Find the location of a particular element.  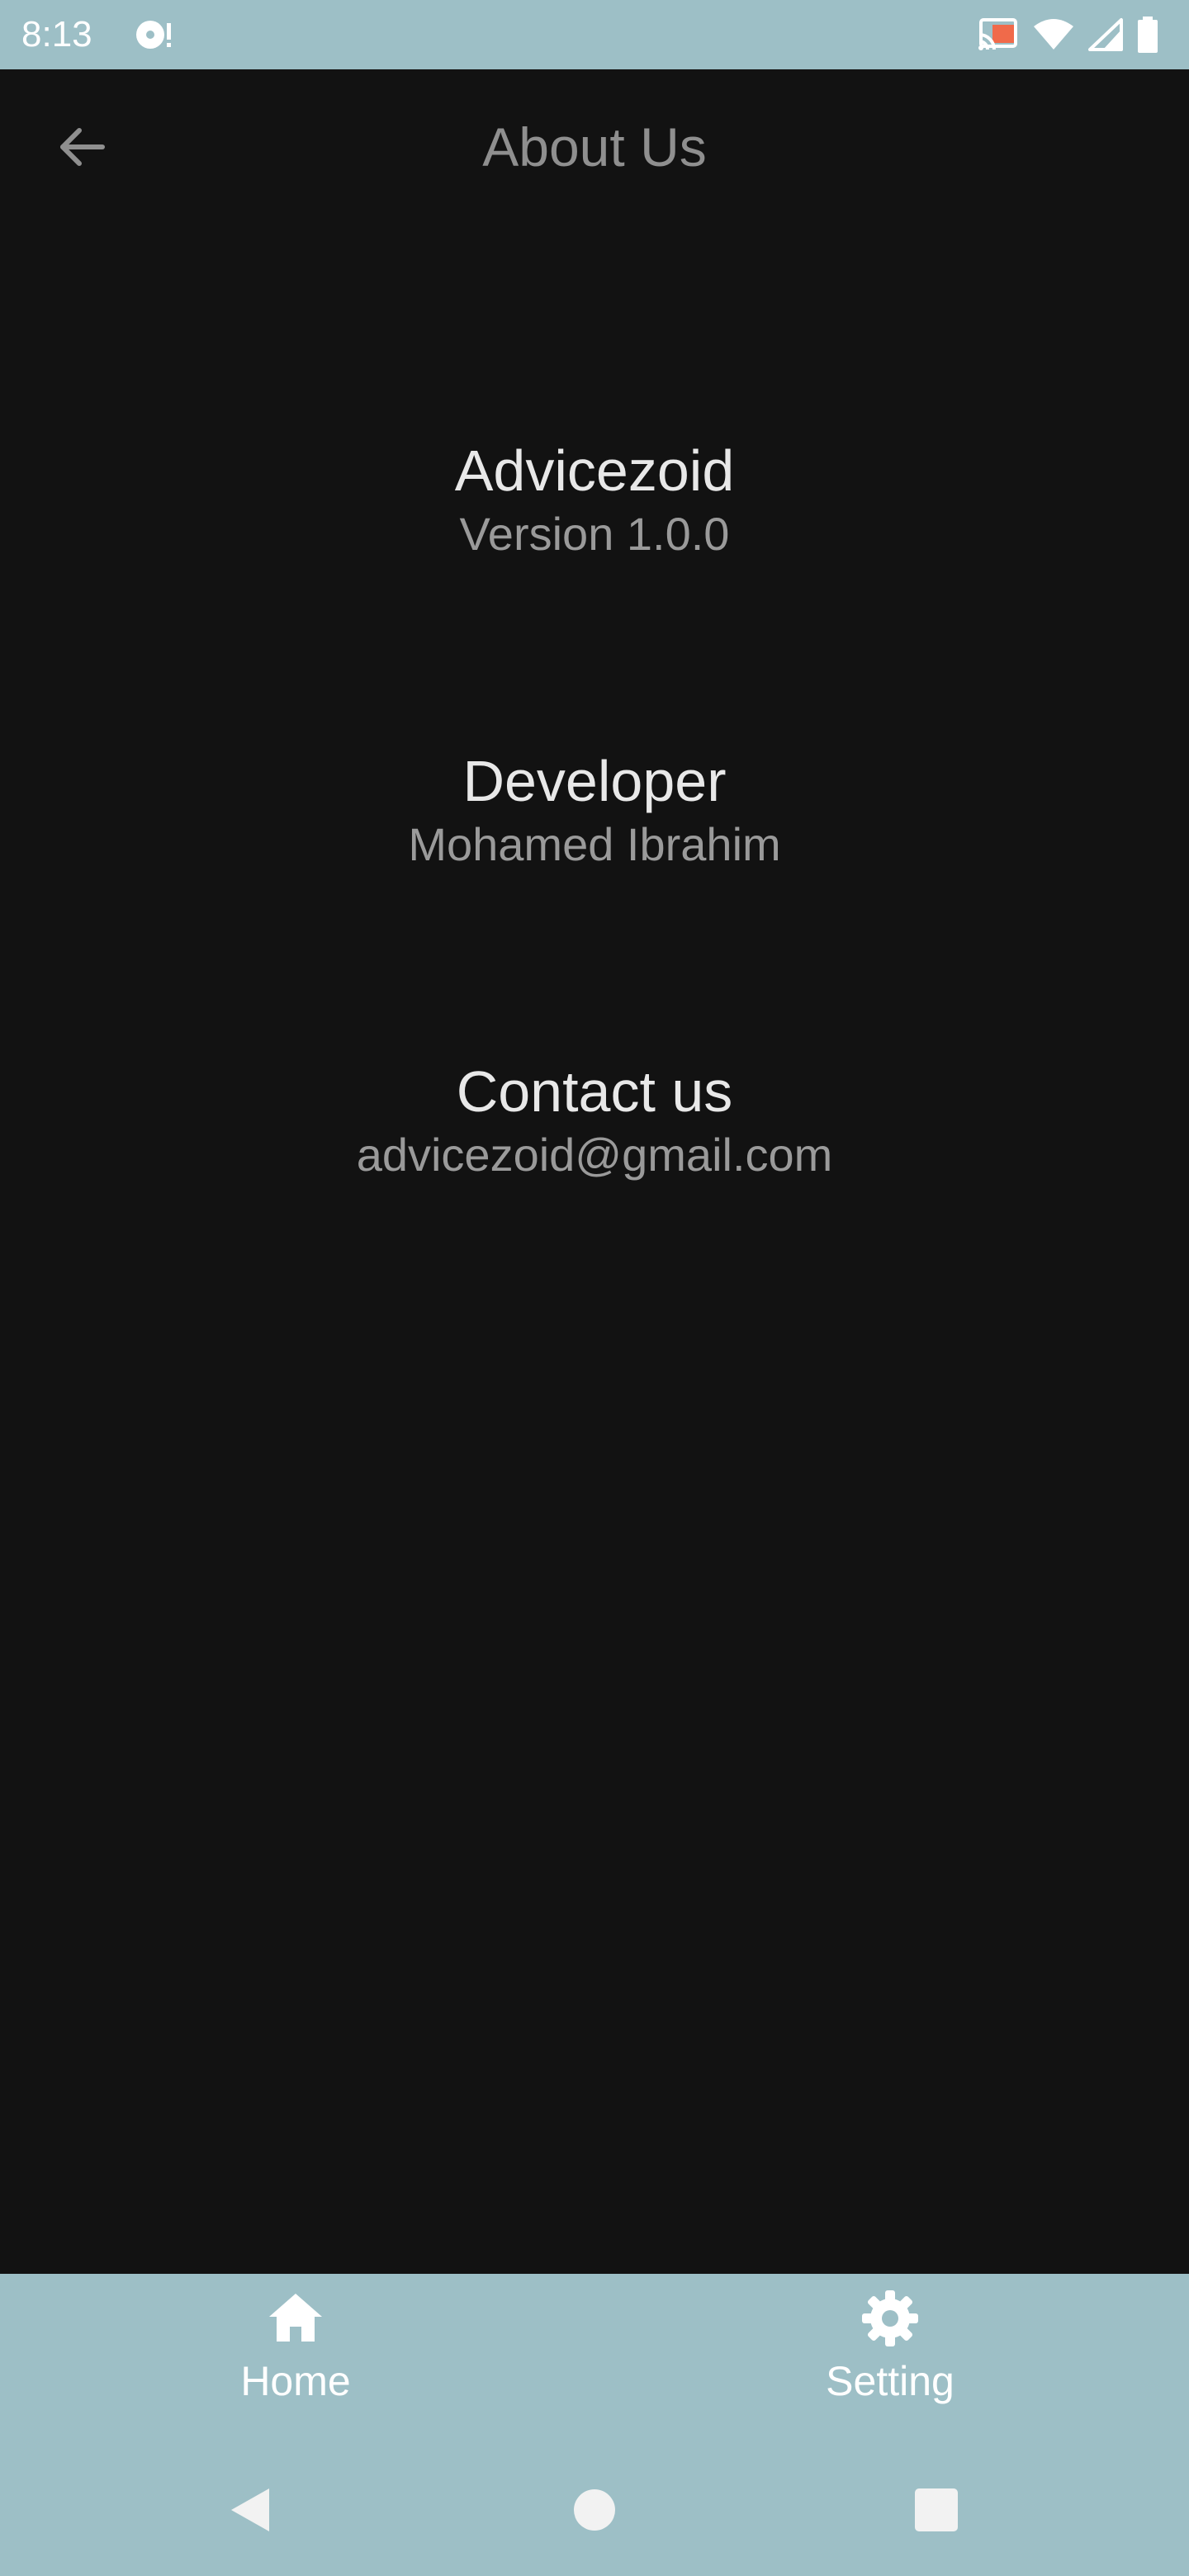

recents-square-icon is located at coordinates (936, 2512).